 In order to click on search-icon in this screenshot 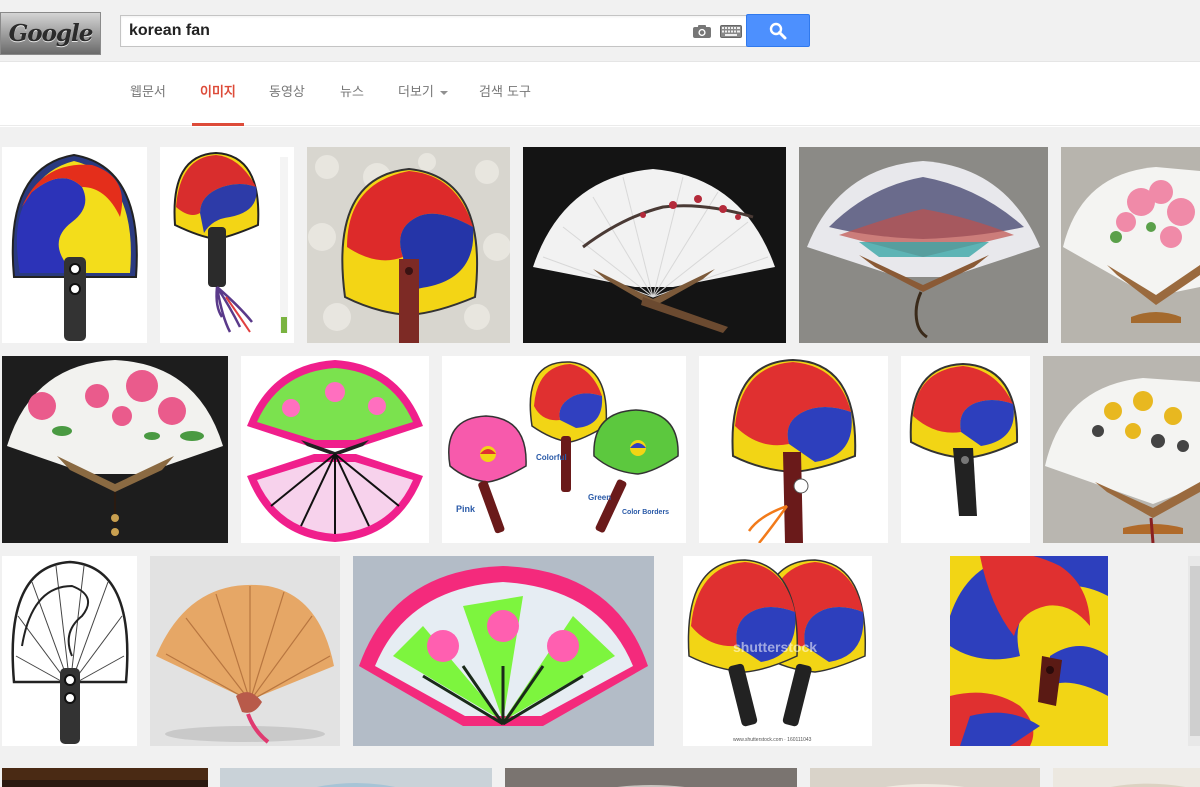, I will do `click(778, 30)`.